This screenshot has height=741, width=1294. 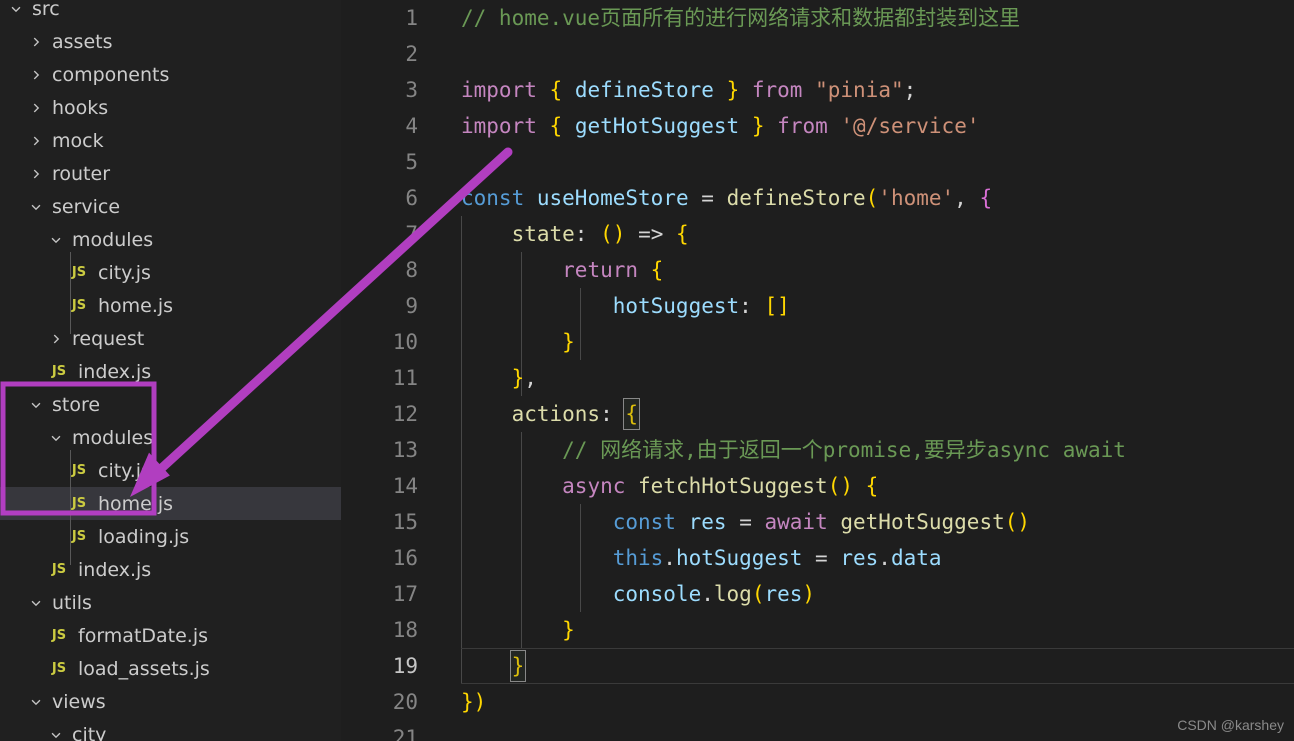 I want to click on code-line: 16 this.hotSuggest = res.data, so click(x=819, y=558).